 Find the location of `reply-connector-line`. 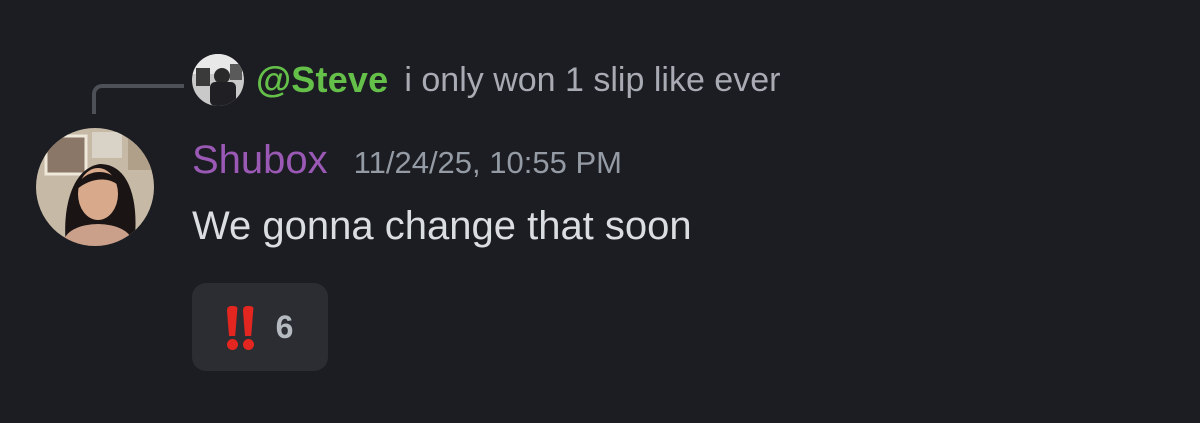

reply-connector-line is located at coordinates (138, 99).